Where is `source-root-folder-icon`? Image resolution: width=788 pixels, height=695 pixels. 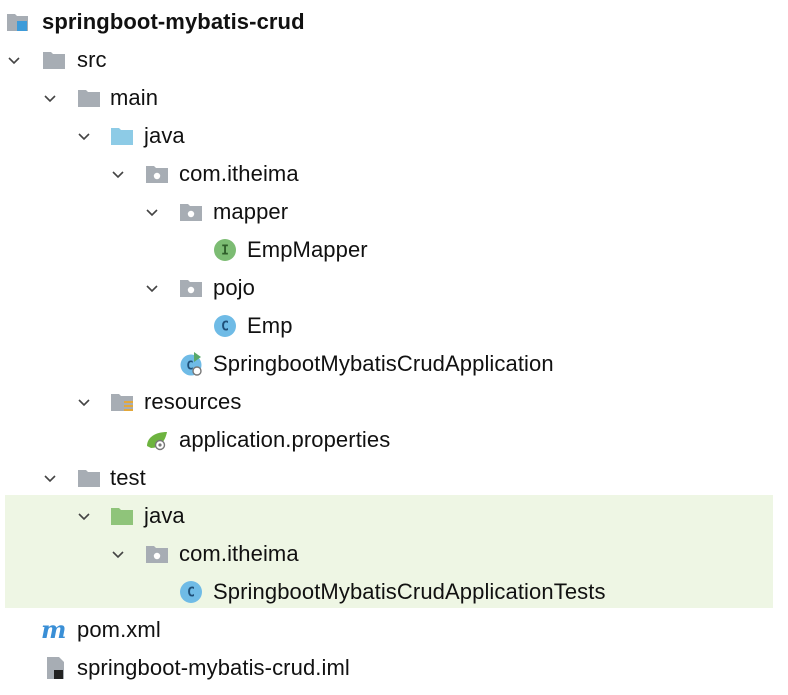 source-root-folder-icon is located at coordinates (122, 136).